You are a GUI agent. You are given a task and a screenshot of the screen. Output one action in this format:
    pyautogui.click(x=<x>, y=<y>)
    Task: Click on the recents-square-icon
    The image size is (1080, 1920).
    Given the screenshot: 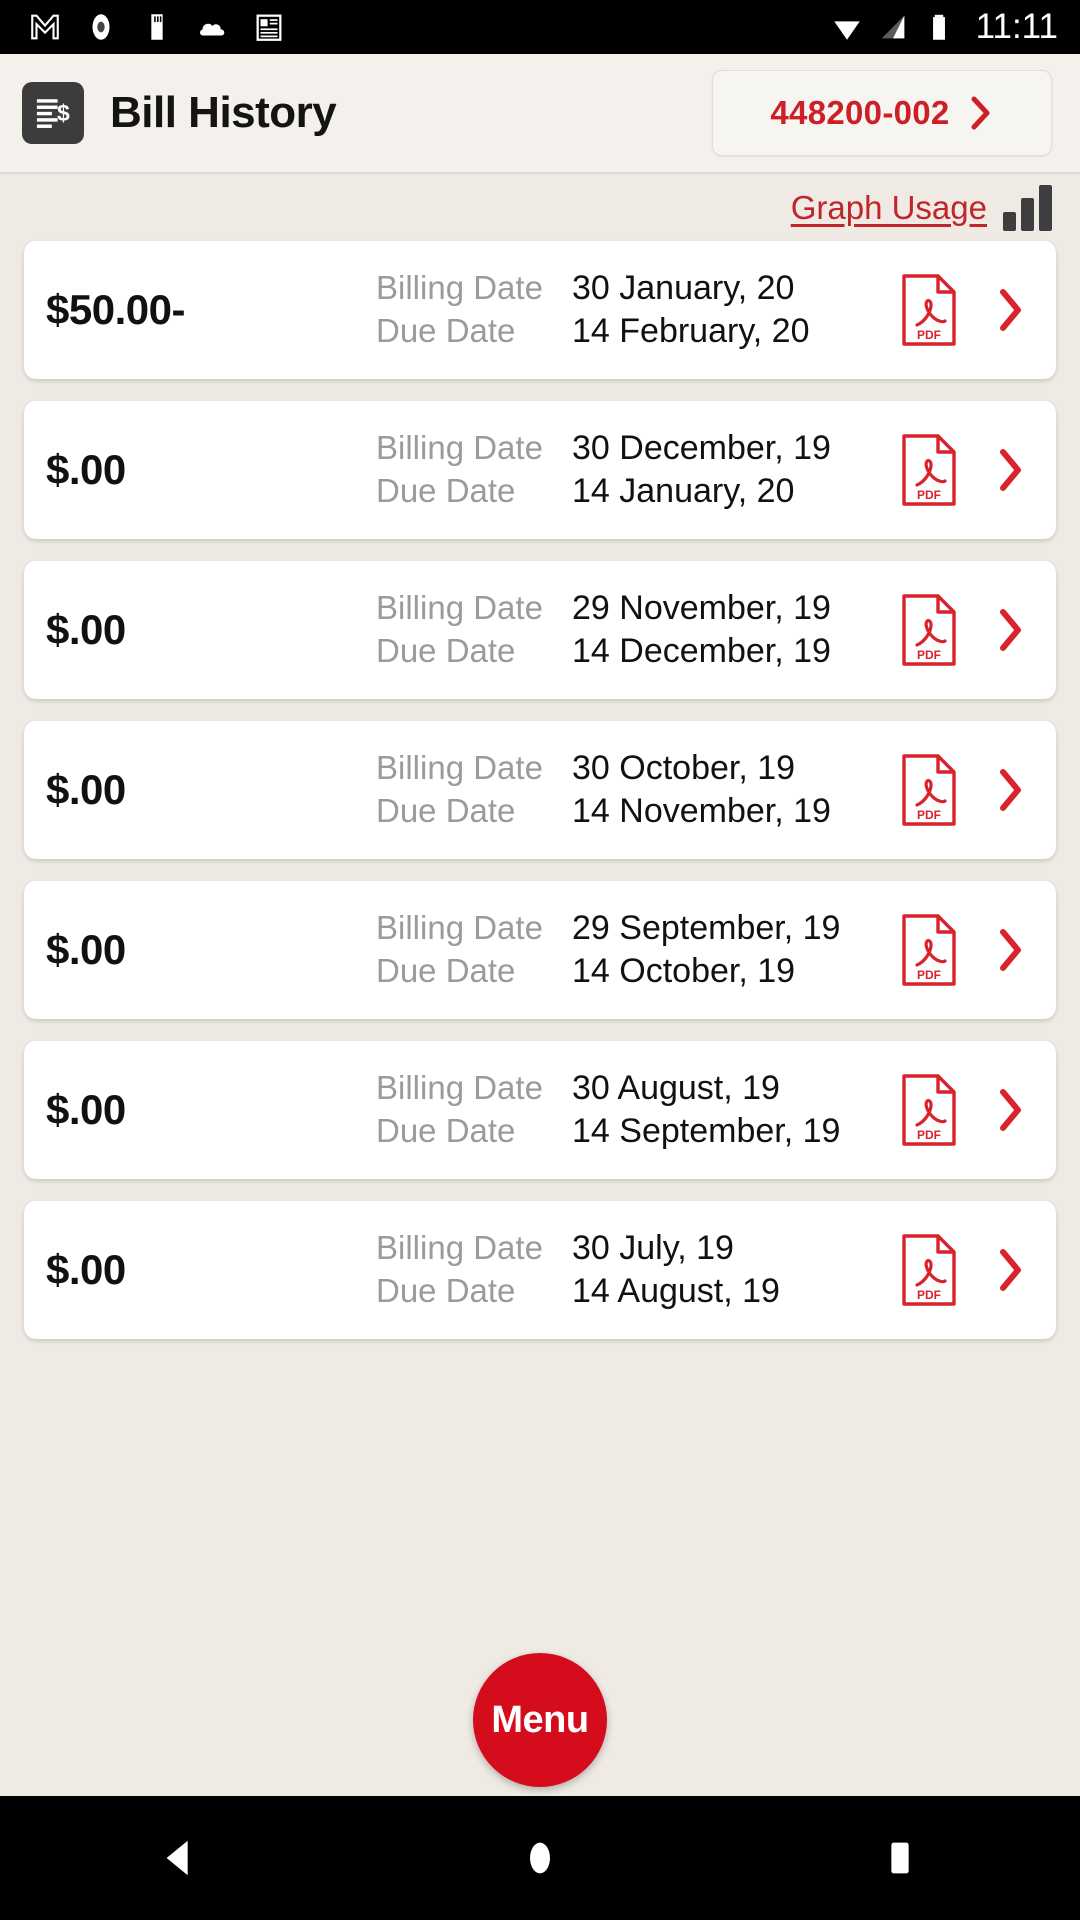 What is the action you would take?
    pyautogui.click(x=900, y=1858)
    